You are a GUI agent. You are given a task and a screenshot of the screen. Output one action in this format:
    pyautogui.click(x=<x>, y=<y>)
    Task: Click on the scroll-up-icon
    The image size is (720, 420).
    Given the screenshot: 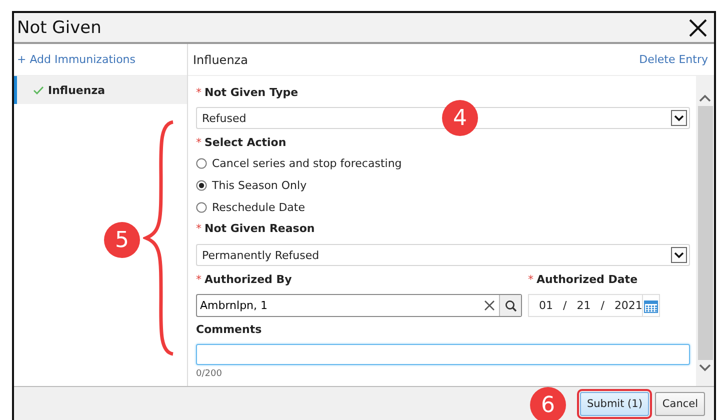 What is the action you would take?
    pyautogui.click(x=705, y=98)
    